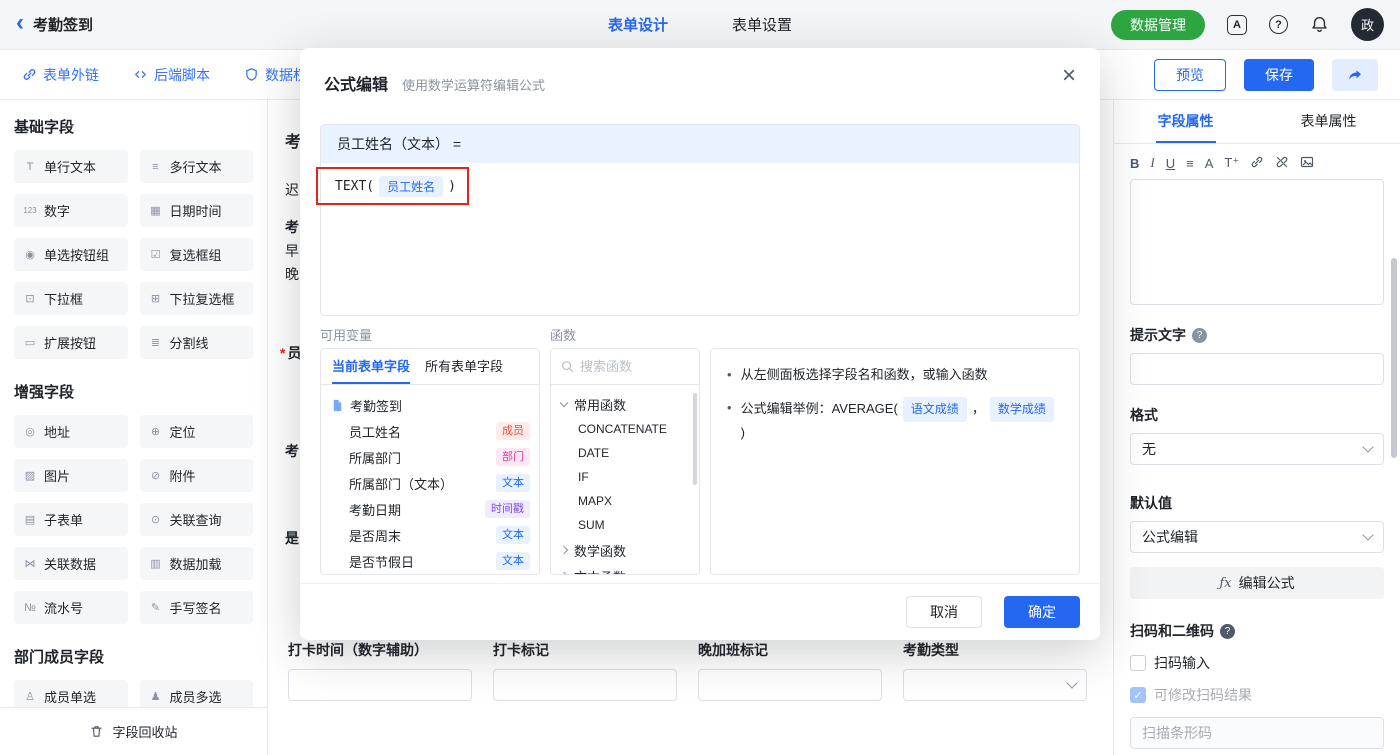  What do you see at coordinates (1278, 24) in the screenshot?
I see `help-icon: ?` at bounding box center [1278, 24].